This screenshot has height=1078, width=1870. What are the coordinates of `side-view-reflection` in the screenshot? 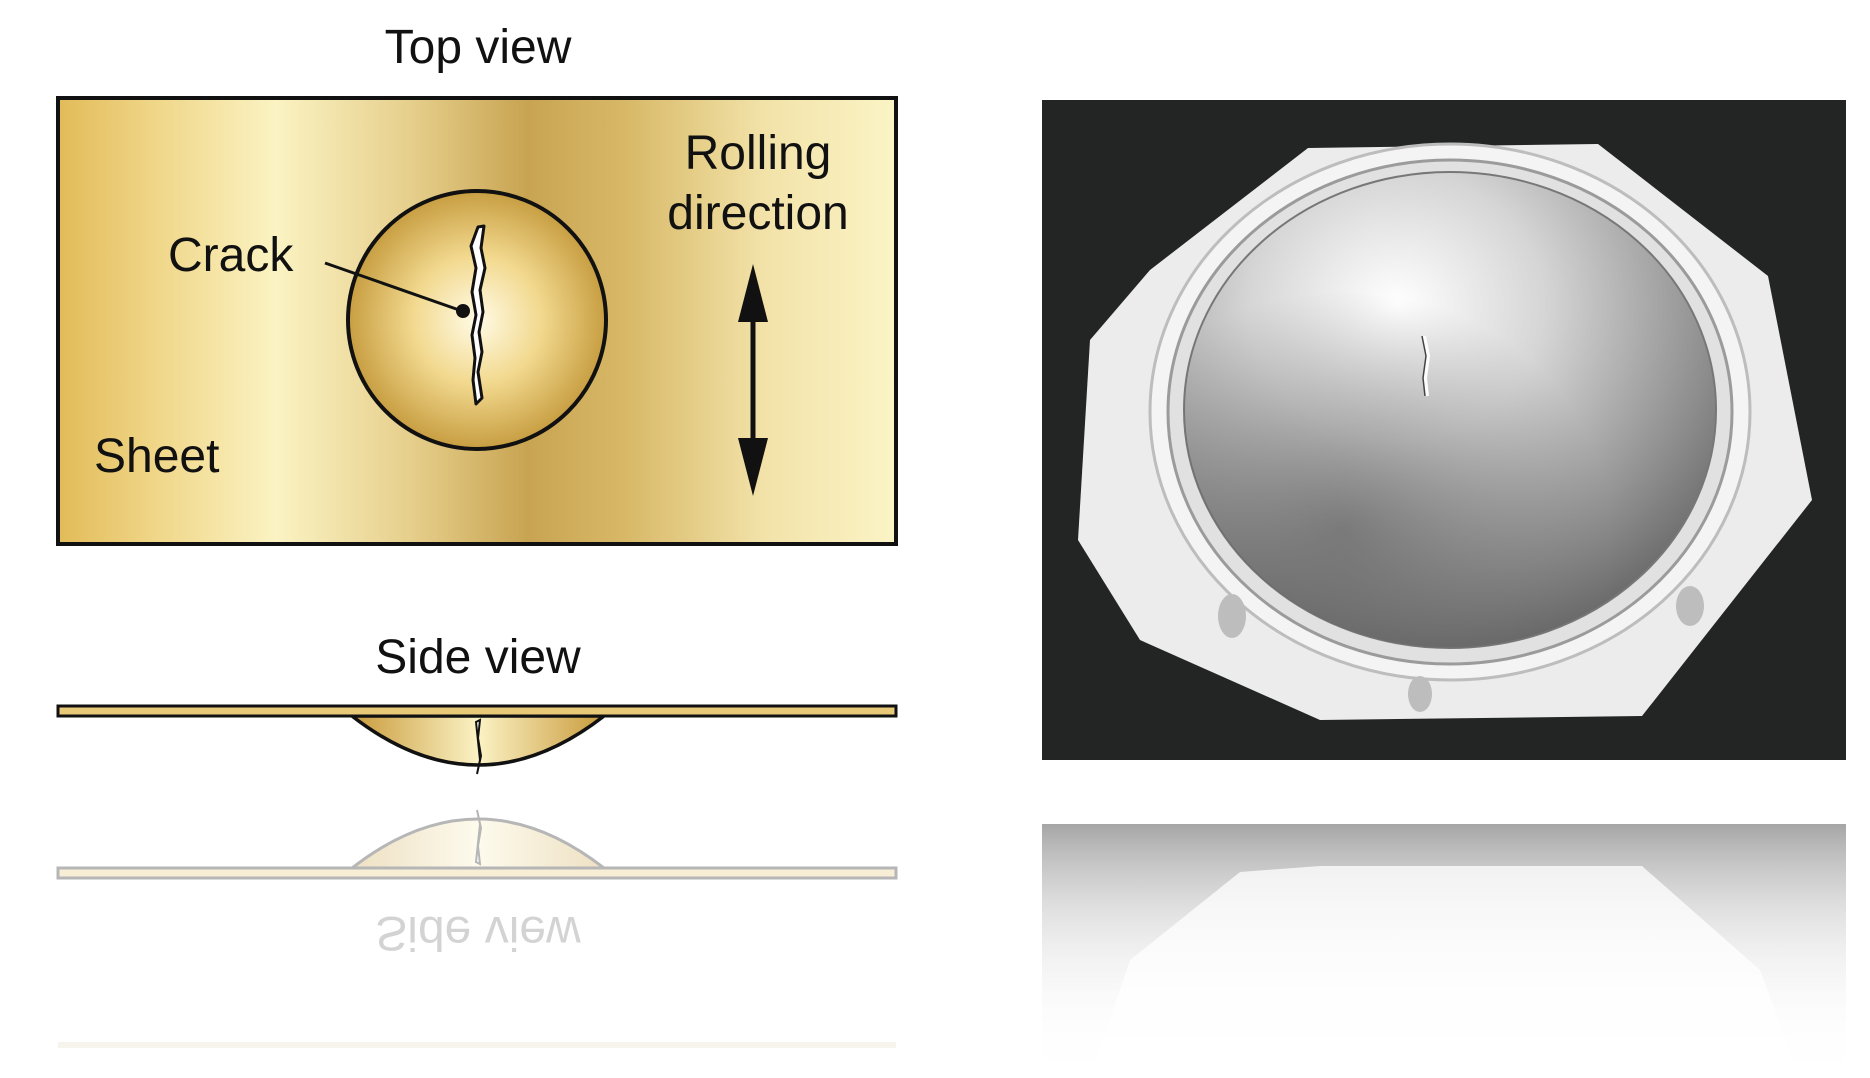 It's located at (477, 844).